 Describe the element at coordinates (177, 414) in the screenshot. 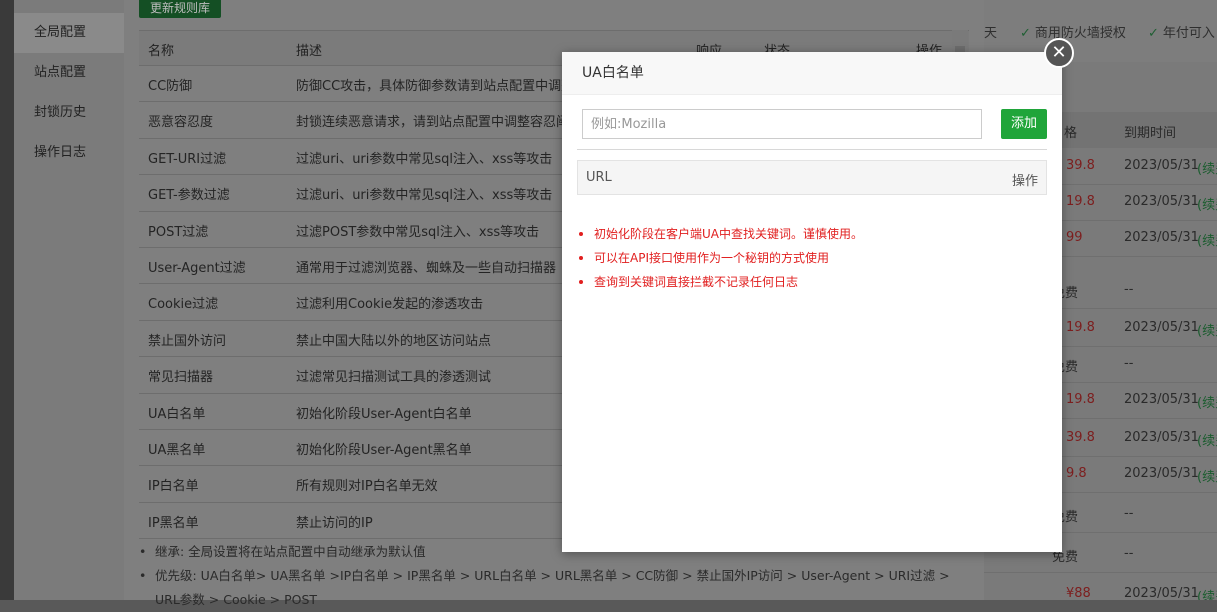

I see `rule-name: UA白名单` at that location.